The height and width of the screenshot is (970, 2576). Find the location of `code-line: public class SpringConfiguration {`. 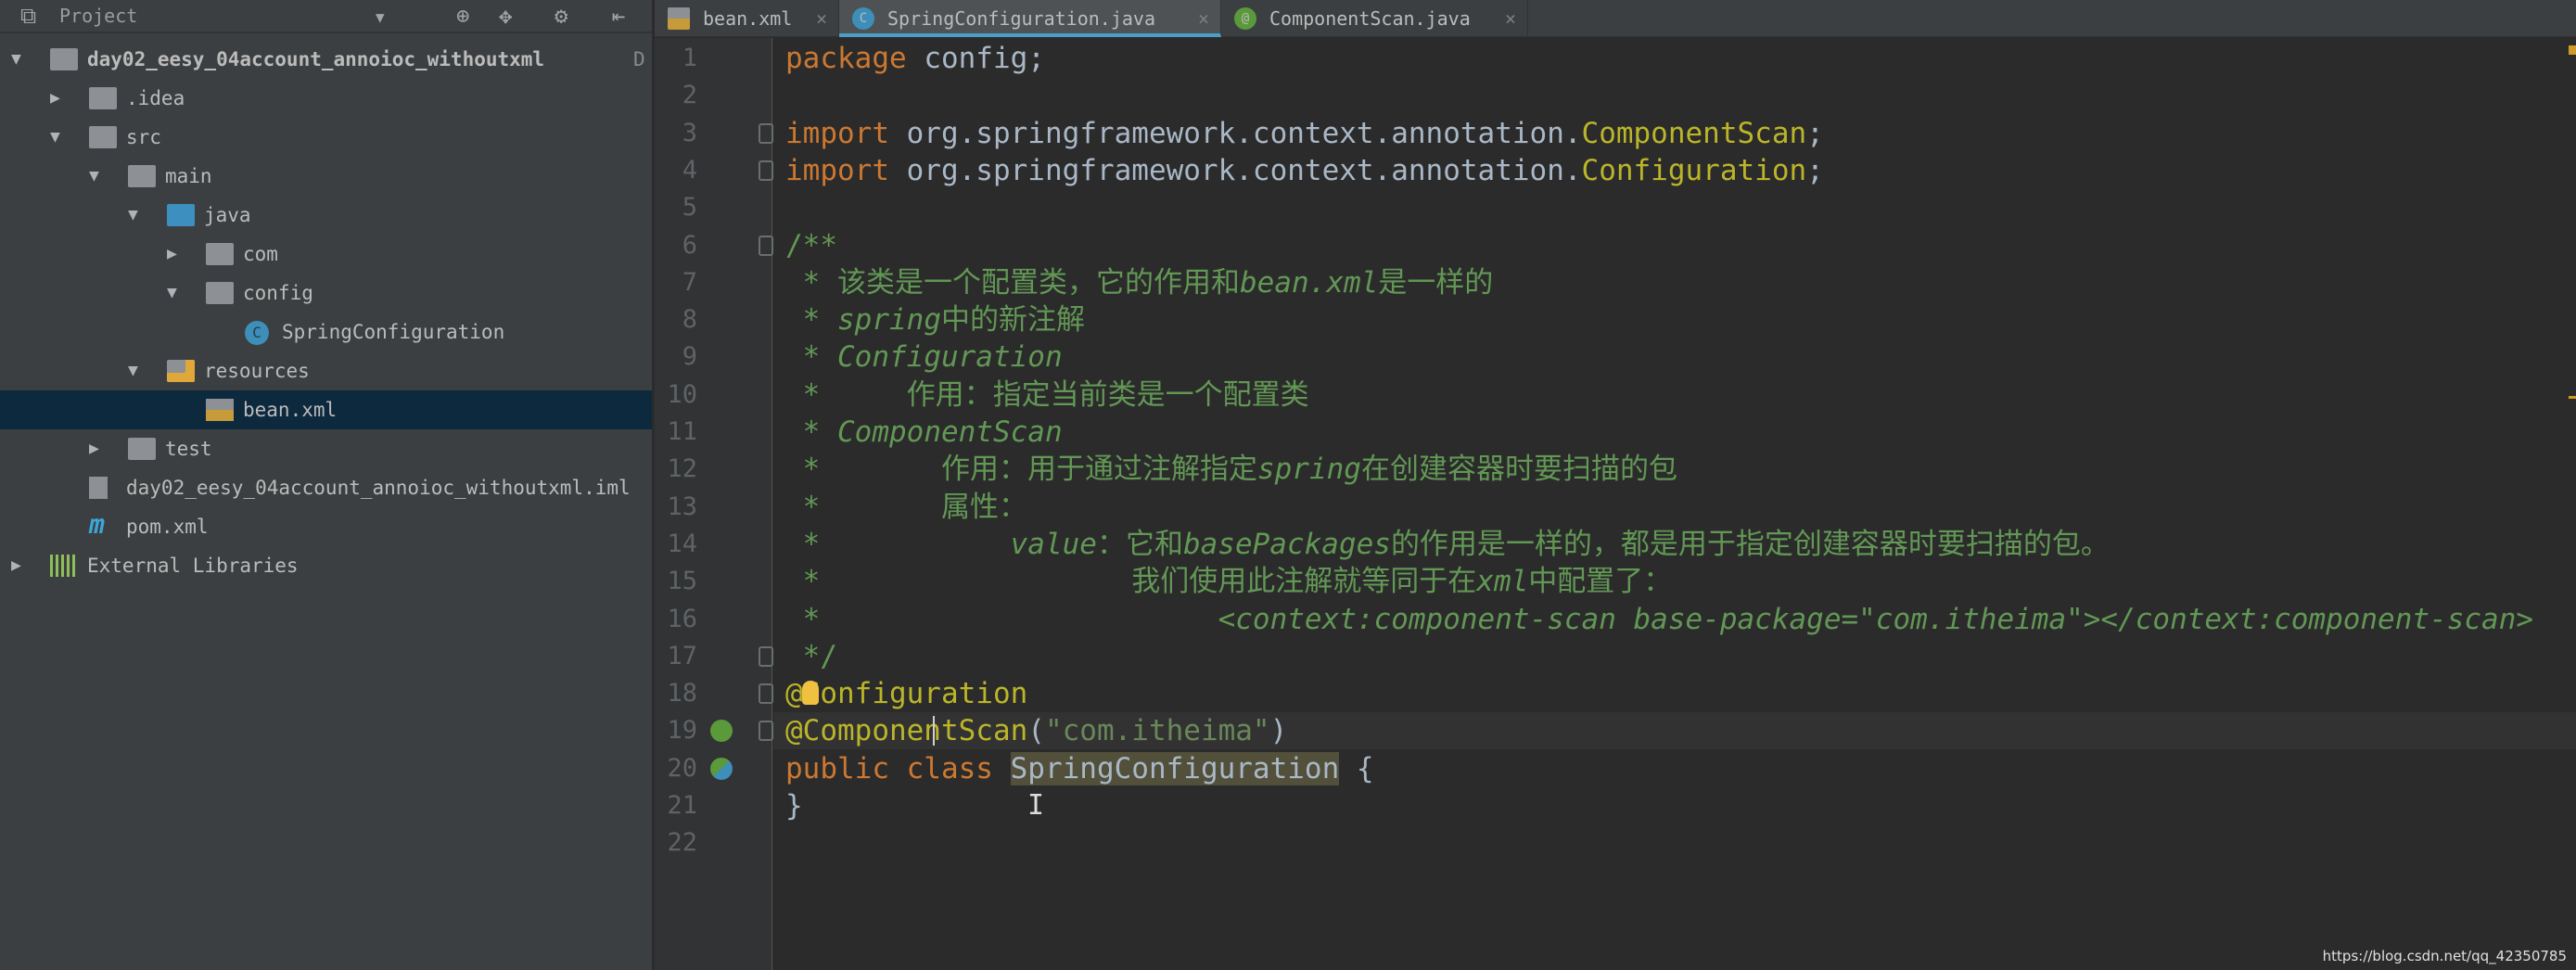

code-line: public class SpringConfiguration { is located at coordinates (1674, 768).